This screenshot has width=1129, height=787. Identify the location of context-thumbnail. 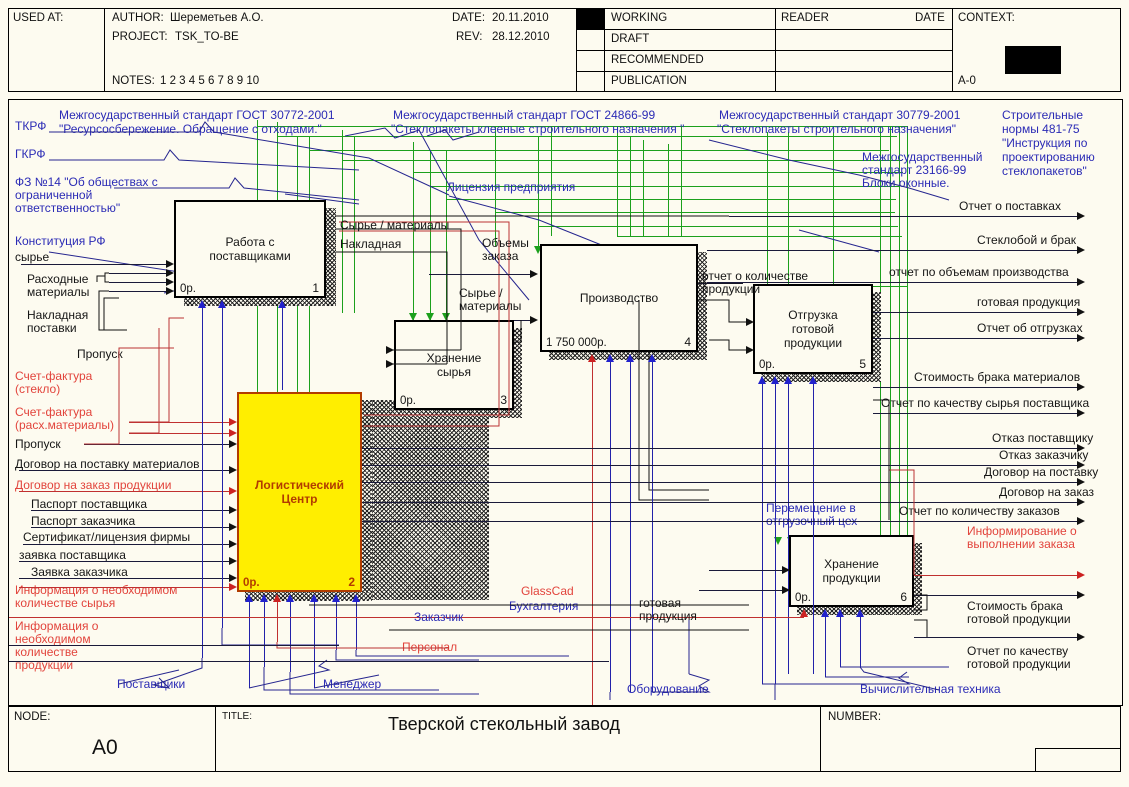
(1033, 60).